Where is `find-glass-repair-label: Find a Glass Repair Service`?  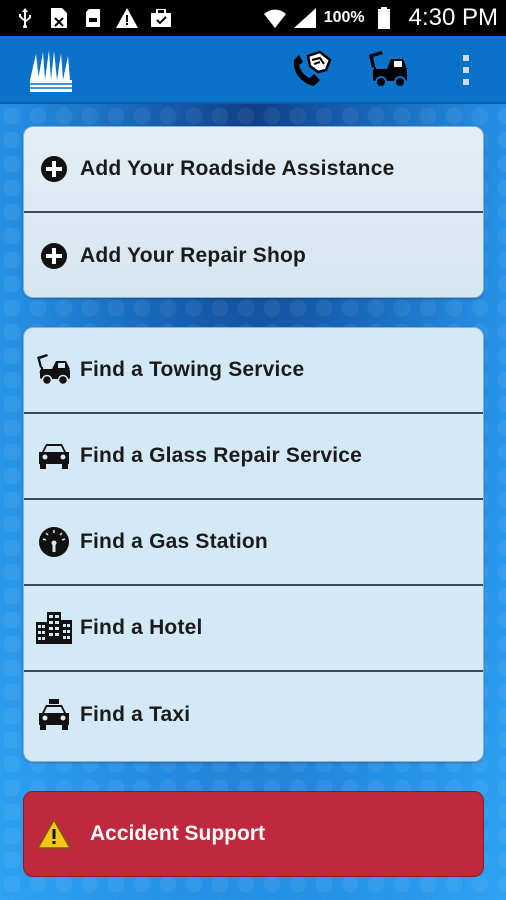 find-glass-repair-label: Find a Glass Repair Service is located at coordinates (221, 455).